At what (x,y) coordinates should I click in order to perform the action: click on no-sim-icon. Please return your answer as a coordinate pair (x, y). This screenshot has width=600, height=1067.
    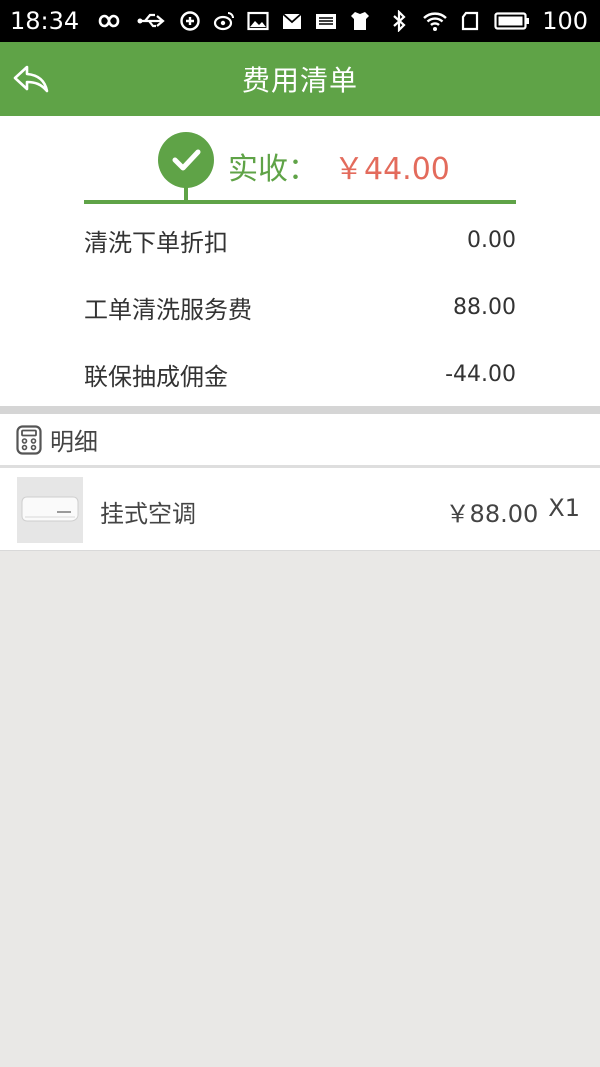
    Looking at the image, I should click on (471, 21).